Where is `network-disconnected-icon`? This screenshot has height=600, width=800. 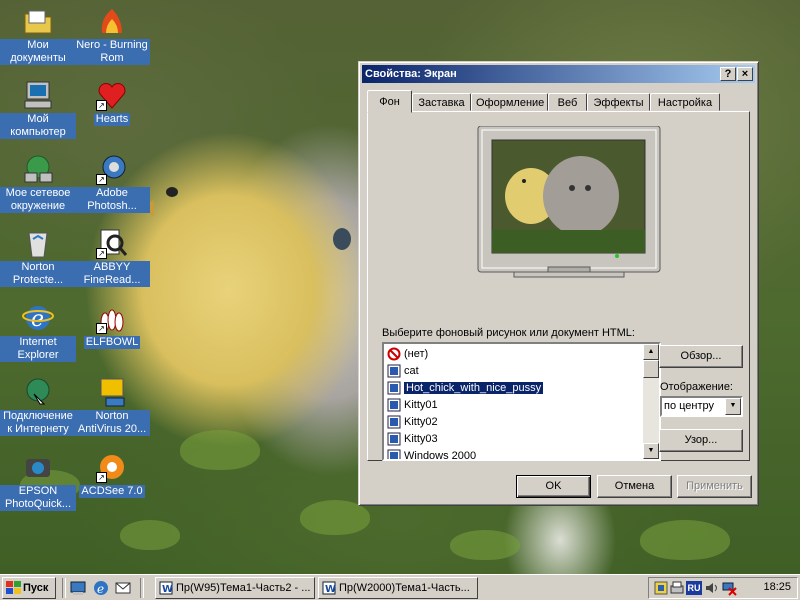
network-disconnected-icon is located at coordinates (729, 588).